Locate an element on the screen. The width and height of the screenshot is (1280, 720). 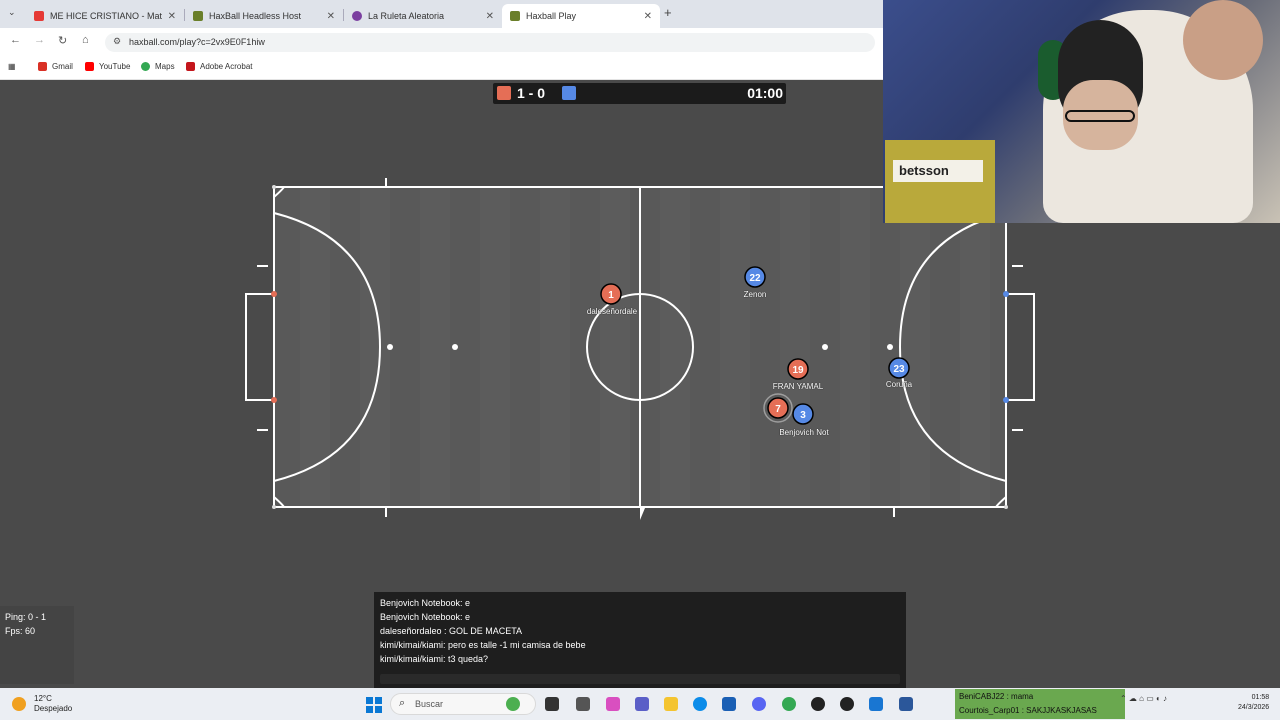
scoreboard: 1 - 0 01:00 is located at coordinates (639, 93).